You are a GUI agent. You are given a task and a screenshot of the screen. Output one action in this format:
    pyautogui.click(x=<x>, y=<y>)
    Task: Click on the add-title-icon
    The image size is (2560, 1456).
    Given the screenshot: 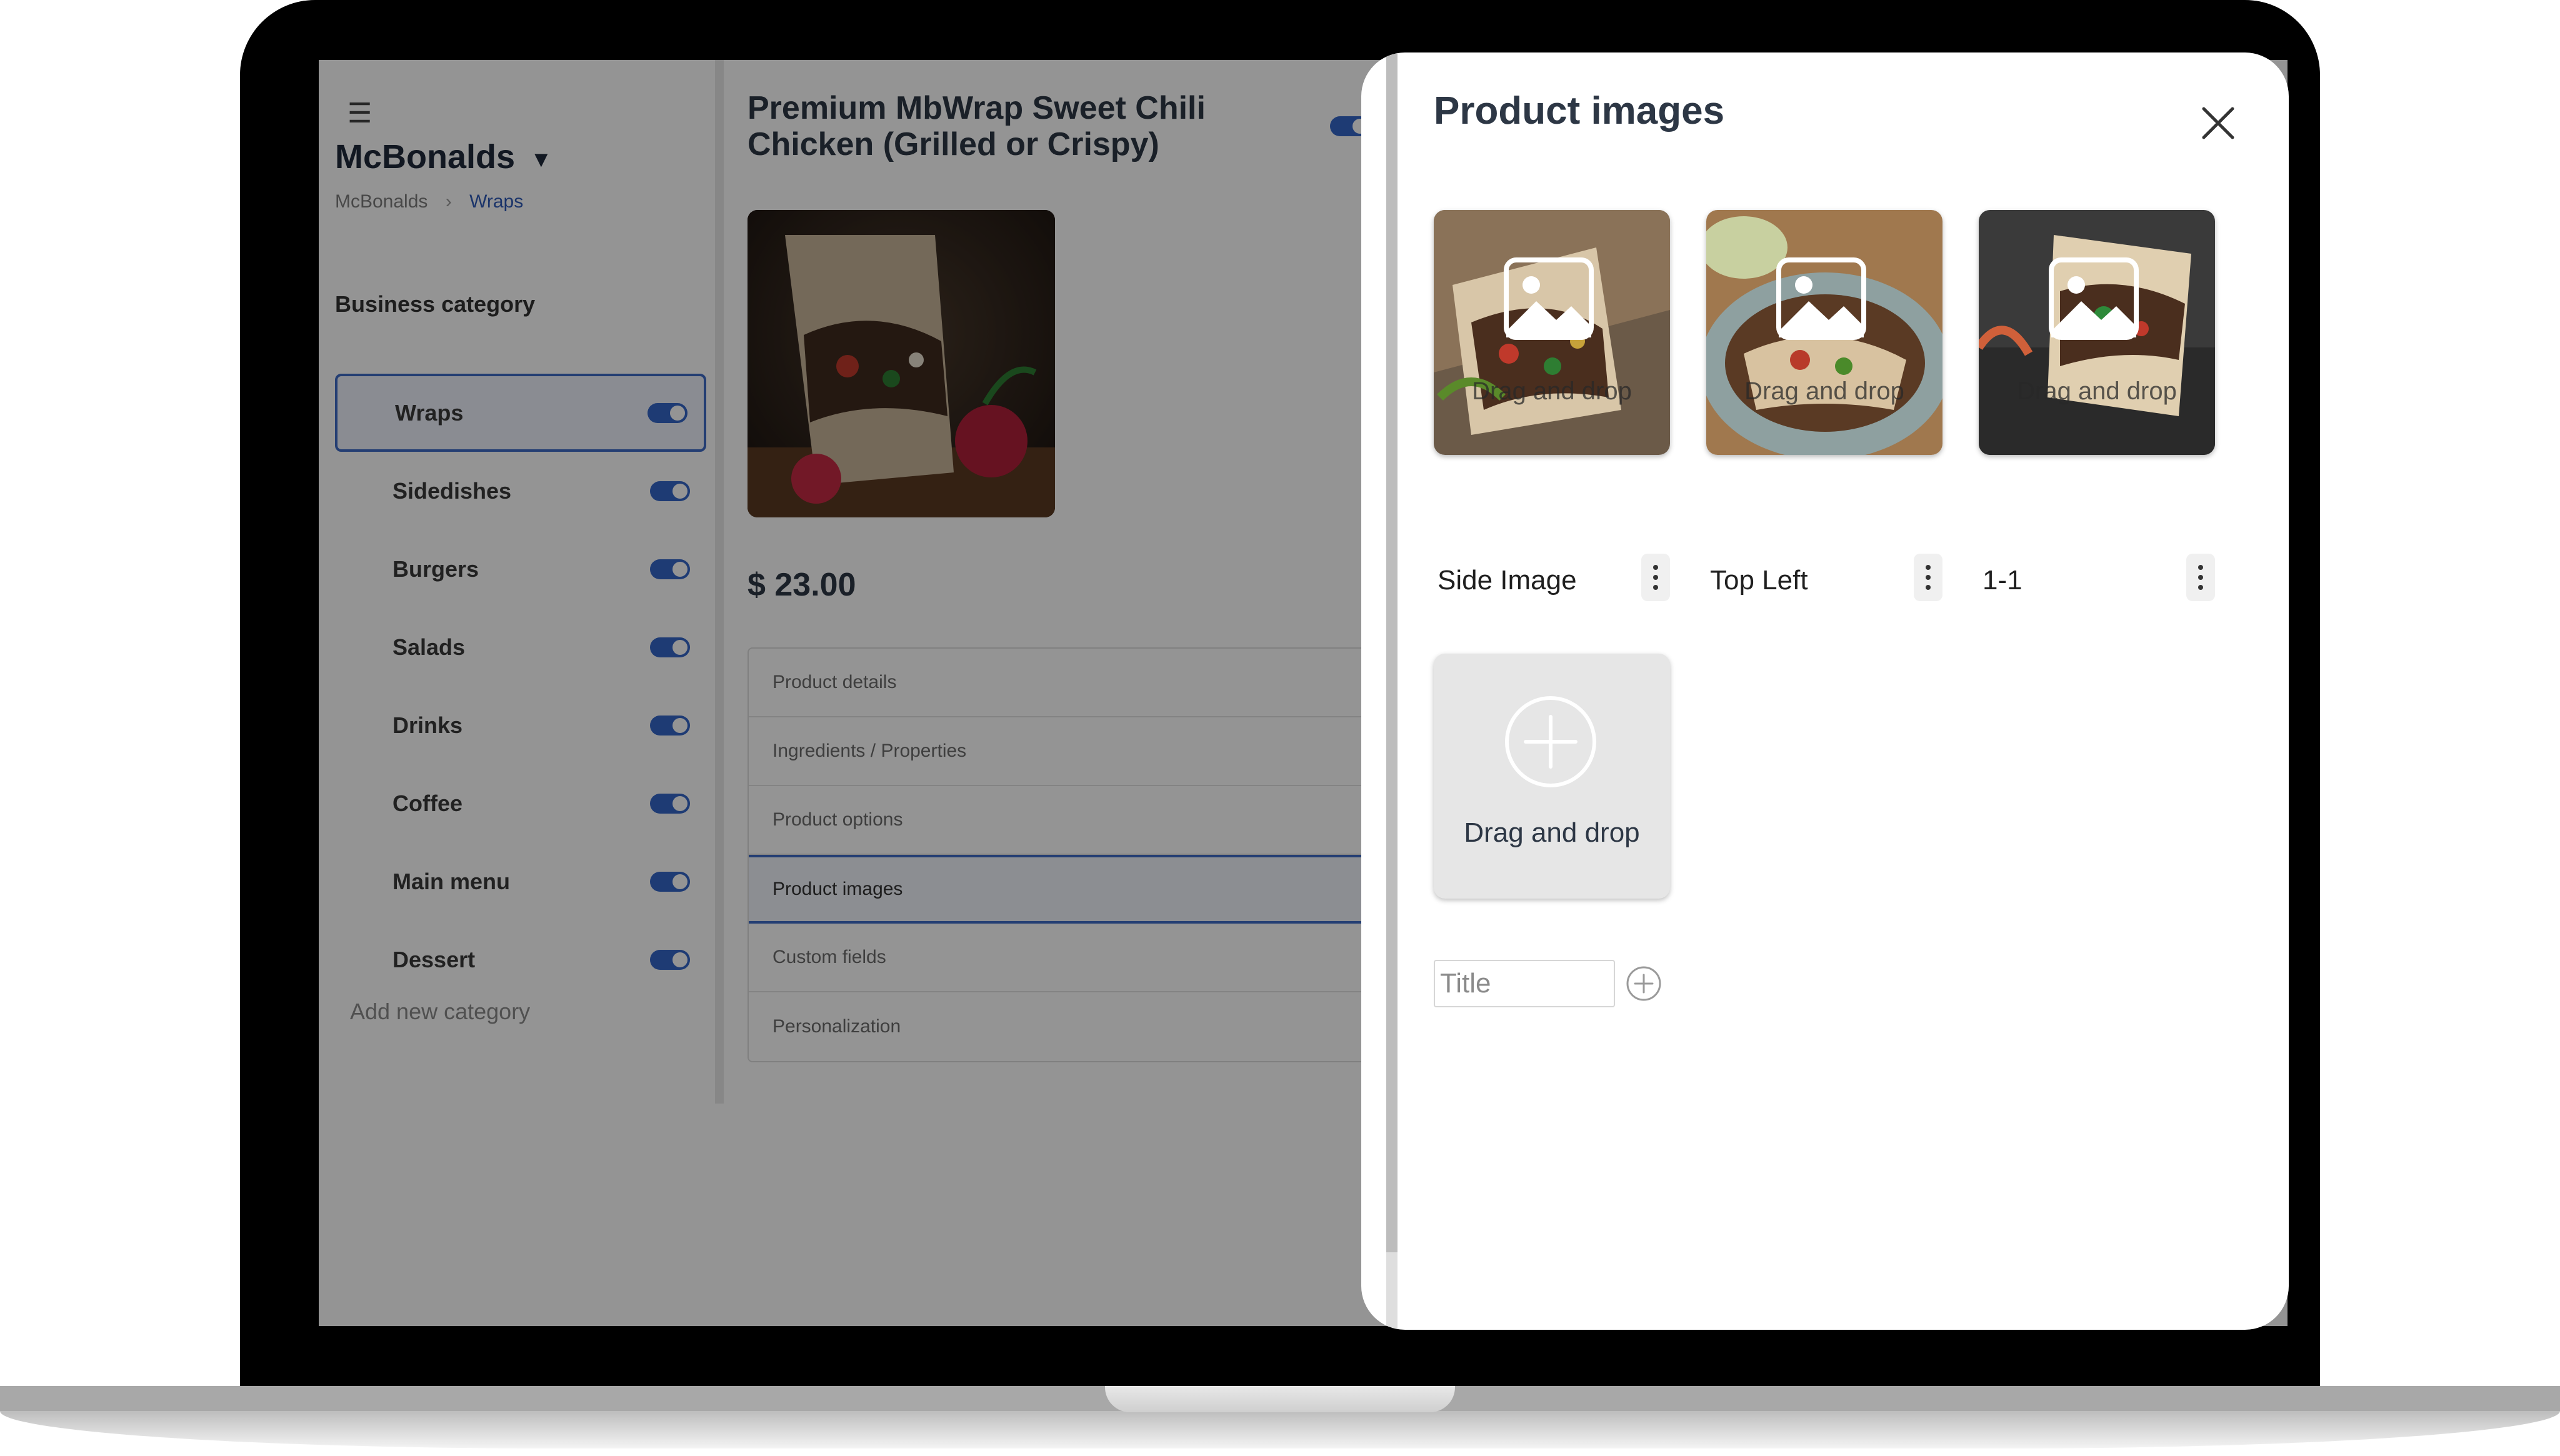 What is the action you would take?
    pyautogui.click(x=1644, y=983)
    